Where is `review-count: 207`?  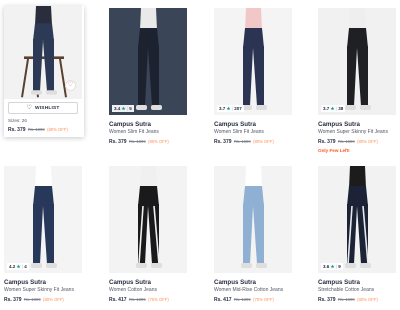
review-count: 207 is located at coordinates (238, 108).